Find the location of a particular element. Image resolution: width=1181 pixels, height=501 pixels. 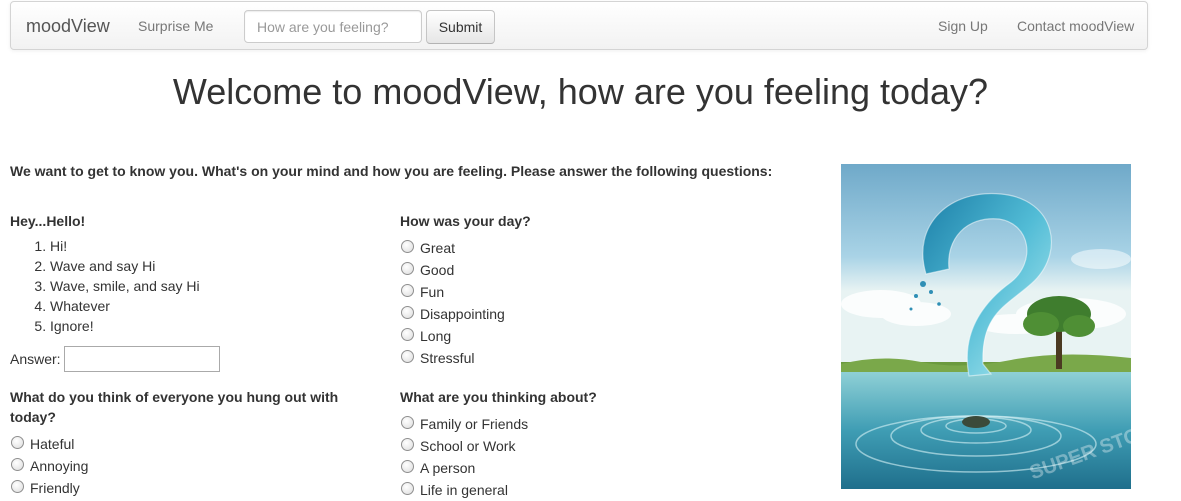

option-label: Friendly is located at coordinates (55, 488).